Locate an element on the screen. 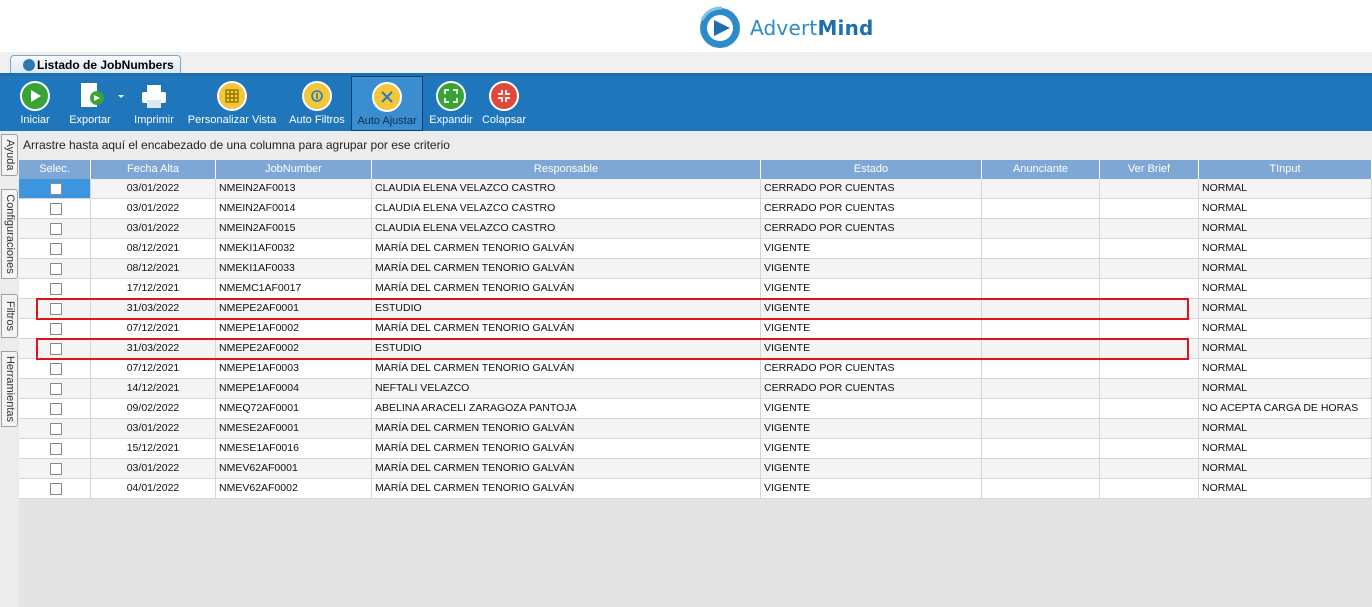 Image resolution: width=1372 pixels, height=607 pixels. column-header-estado: Estado is located at coordinates (871, 169).